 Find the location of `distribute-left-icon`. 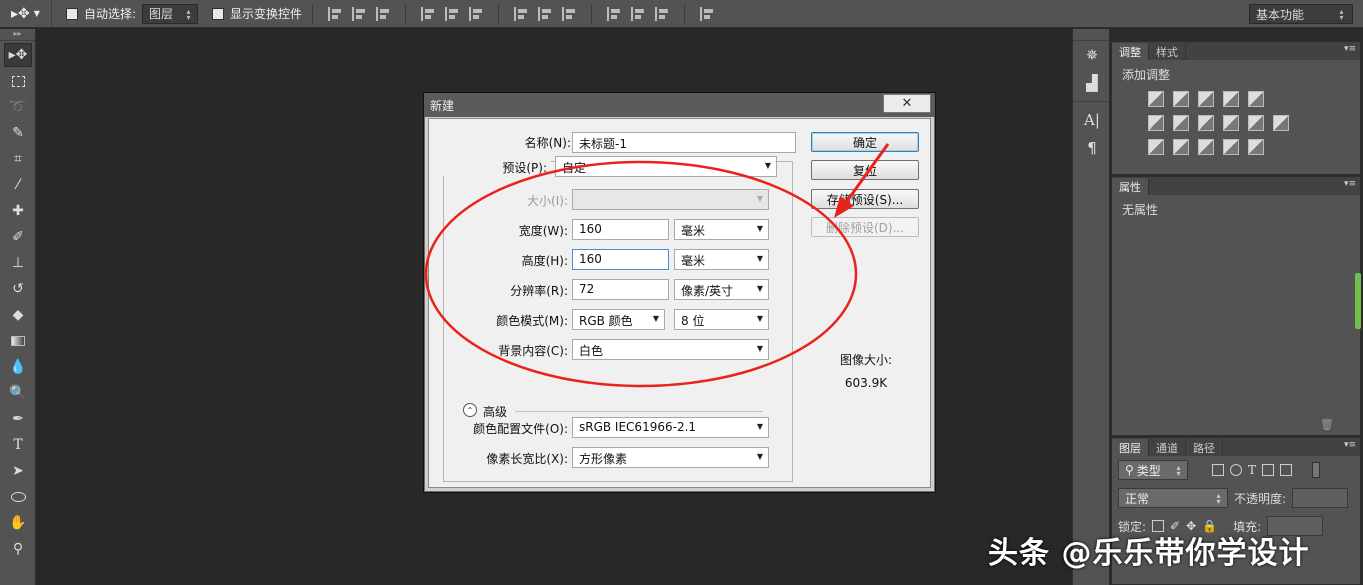

distribute-left-icon is located at coordinates (614, 13).